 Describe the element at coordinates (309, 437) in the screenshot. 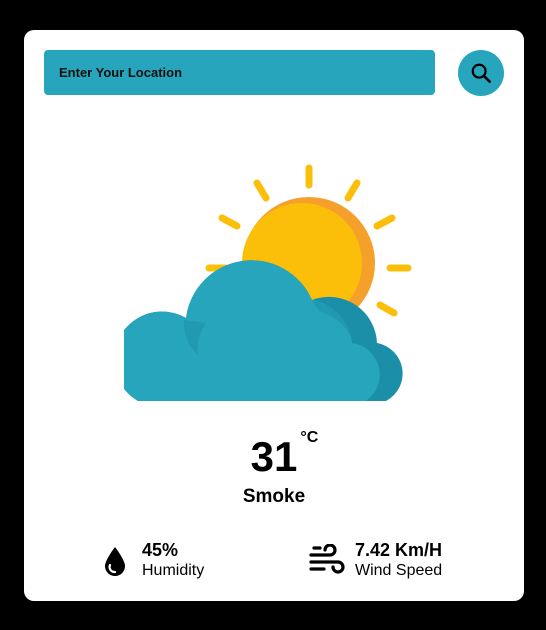

I see `temperature-unit: °C` at that location.